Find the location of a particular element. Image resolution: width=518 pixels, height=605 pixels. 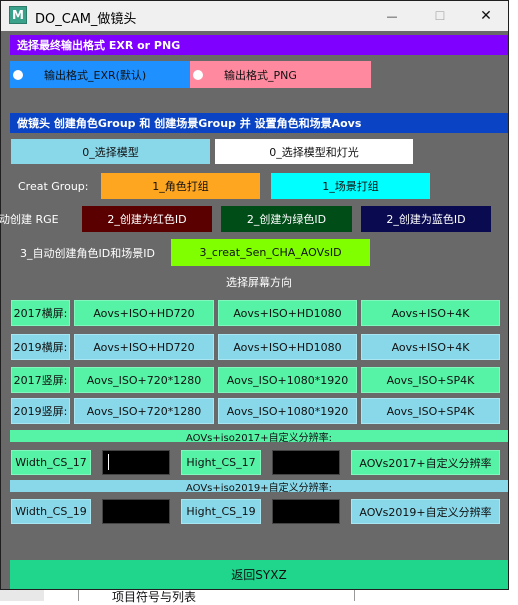

exr-radio-icon is located at coordinates (18, 75).